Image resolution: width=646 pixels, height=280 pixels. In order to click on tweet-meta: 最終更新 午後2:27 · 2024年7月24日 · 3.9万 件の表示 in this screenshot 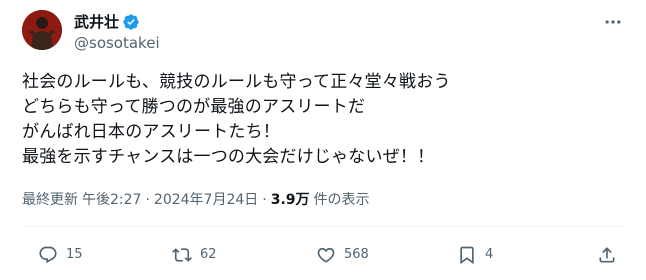, I will do `click(196, 200)`.